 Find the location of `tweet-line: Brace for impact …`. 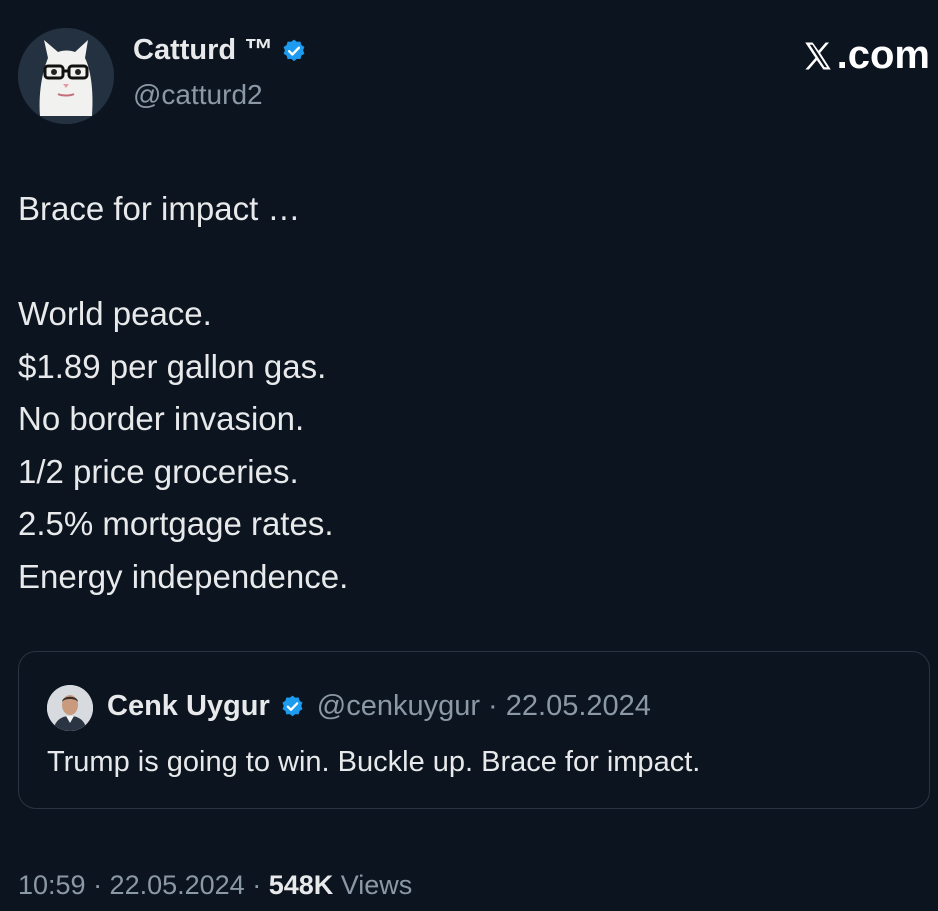

tweet-line: Brace for impact … is located at coordinates (159, 208).